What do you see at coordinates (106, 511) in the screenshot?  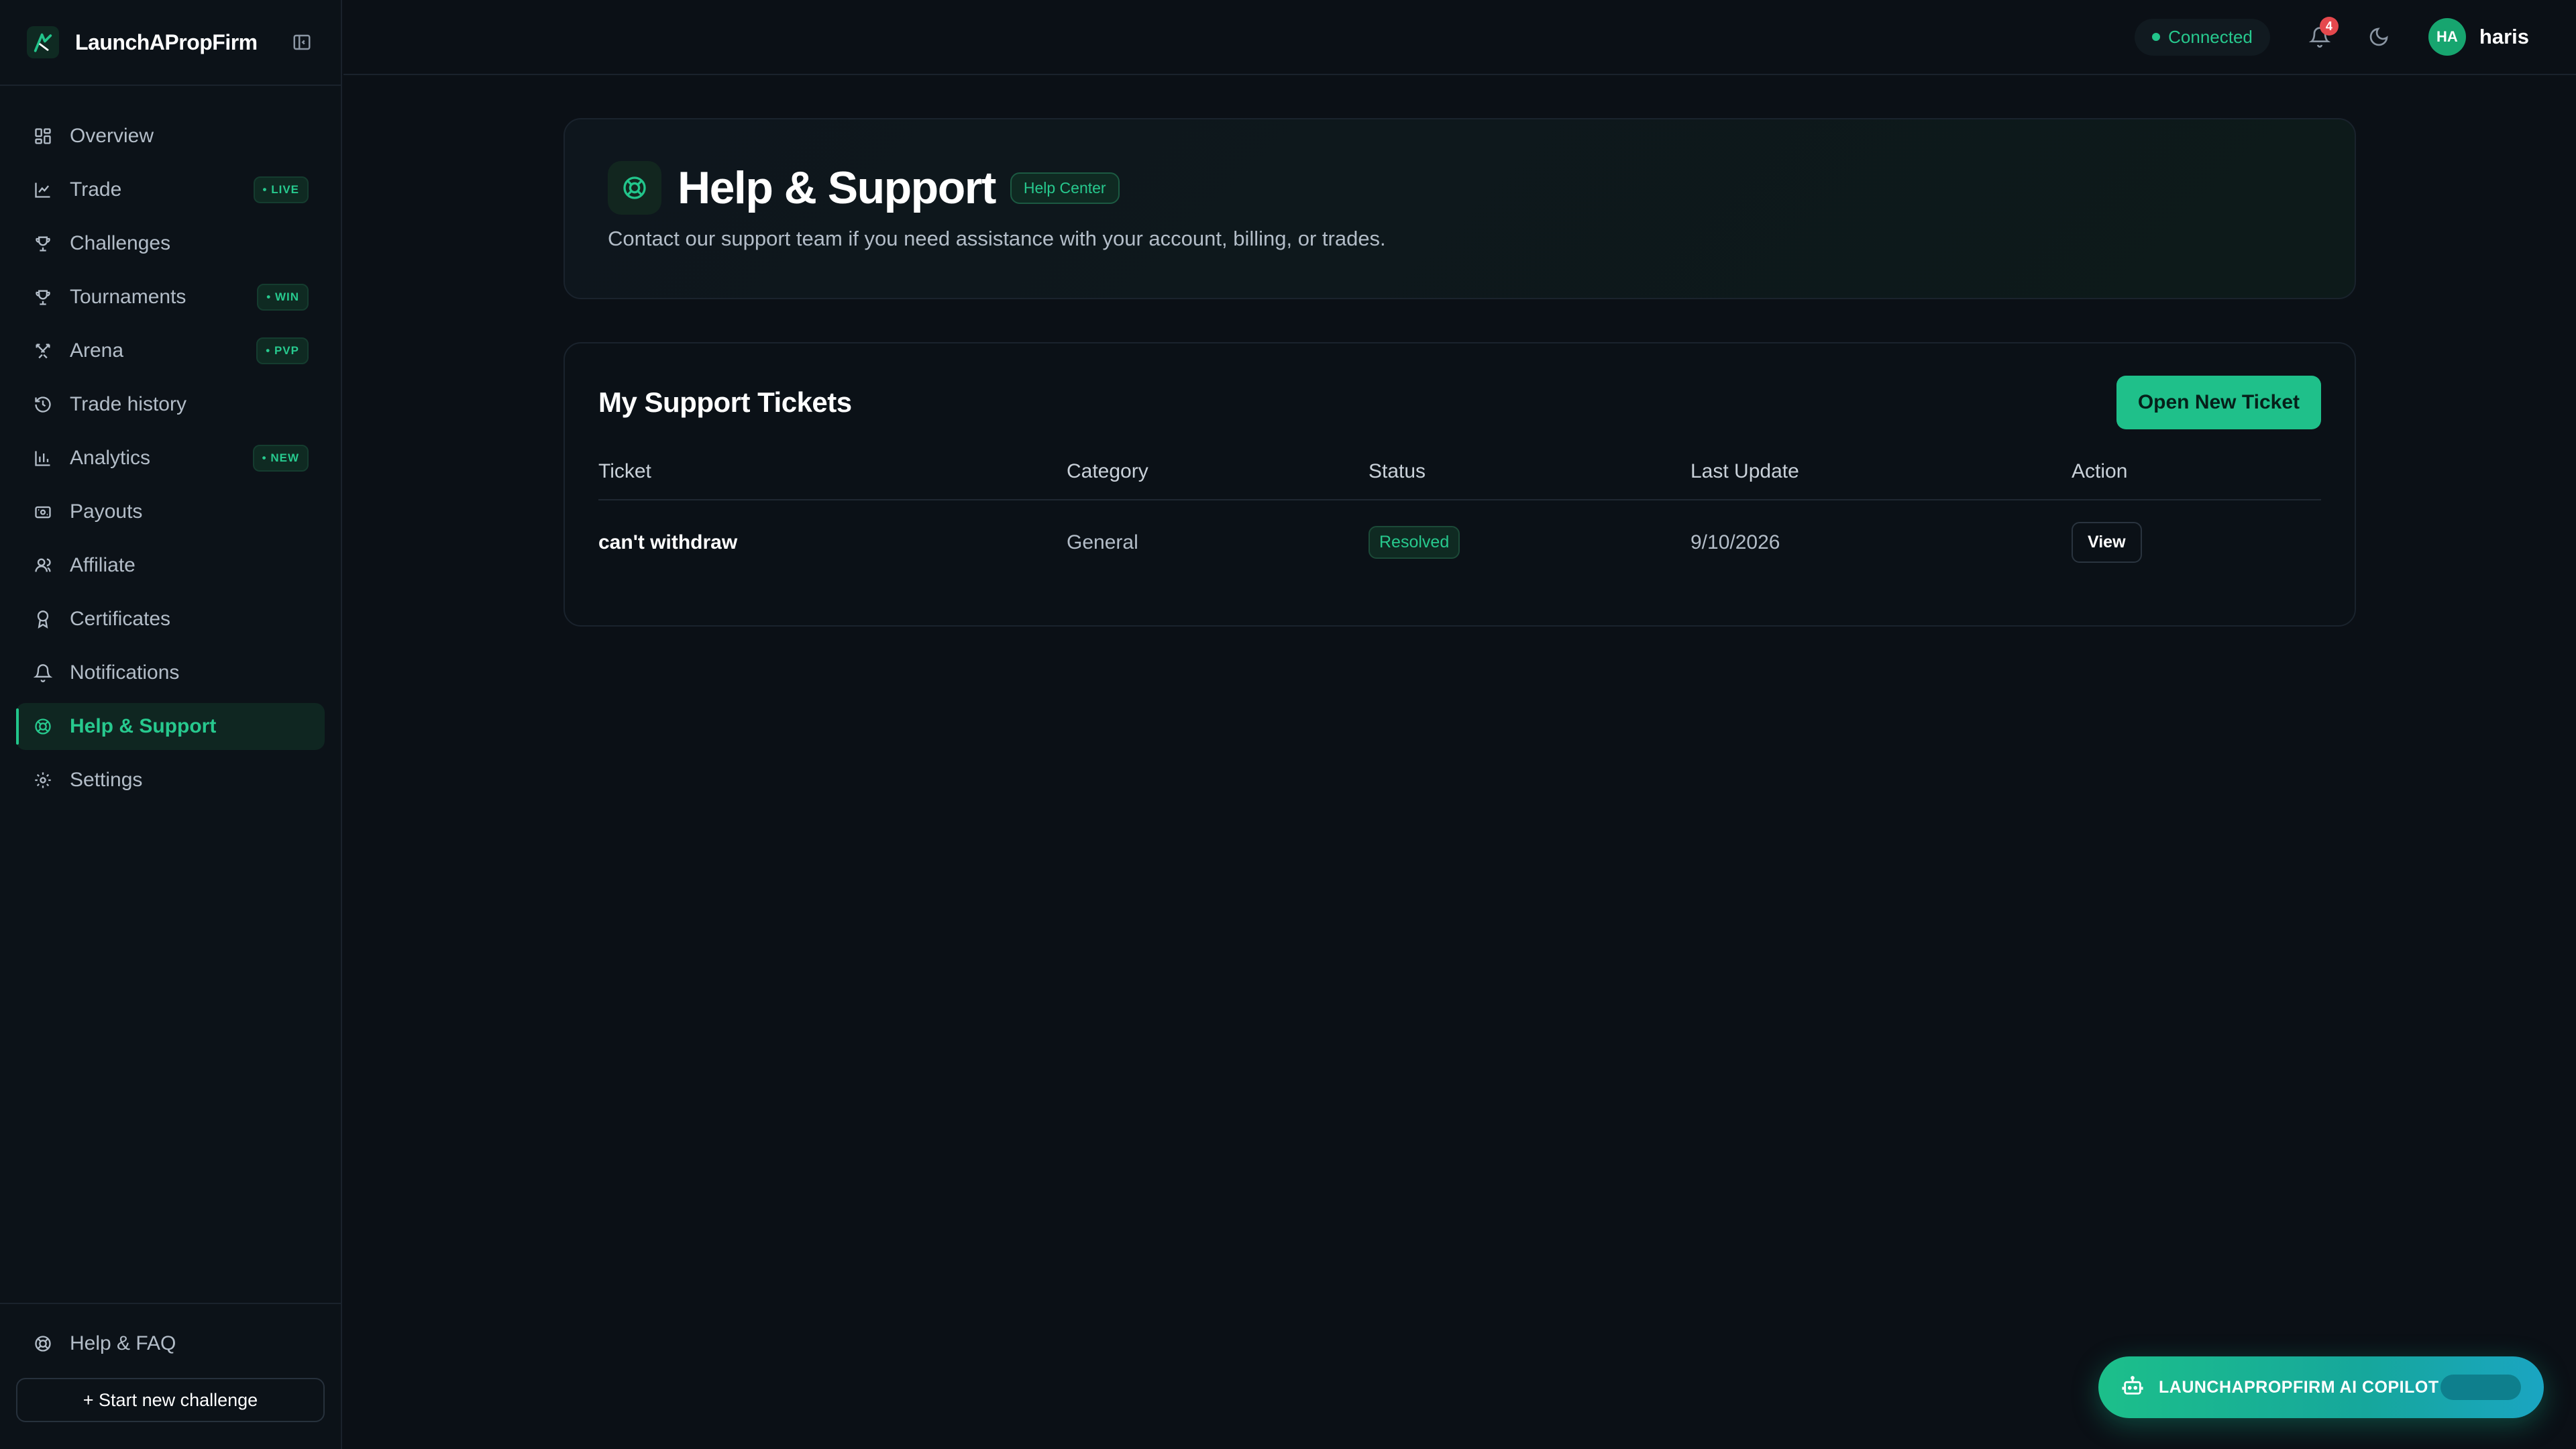 I see `sidebar-item-label: Payouts` at bounding box center [106, 511].